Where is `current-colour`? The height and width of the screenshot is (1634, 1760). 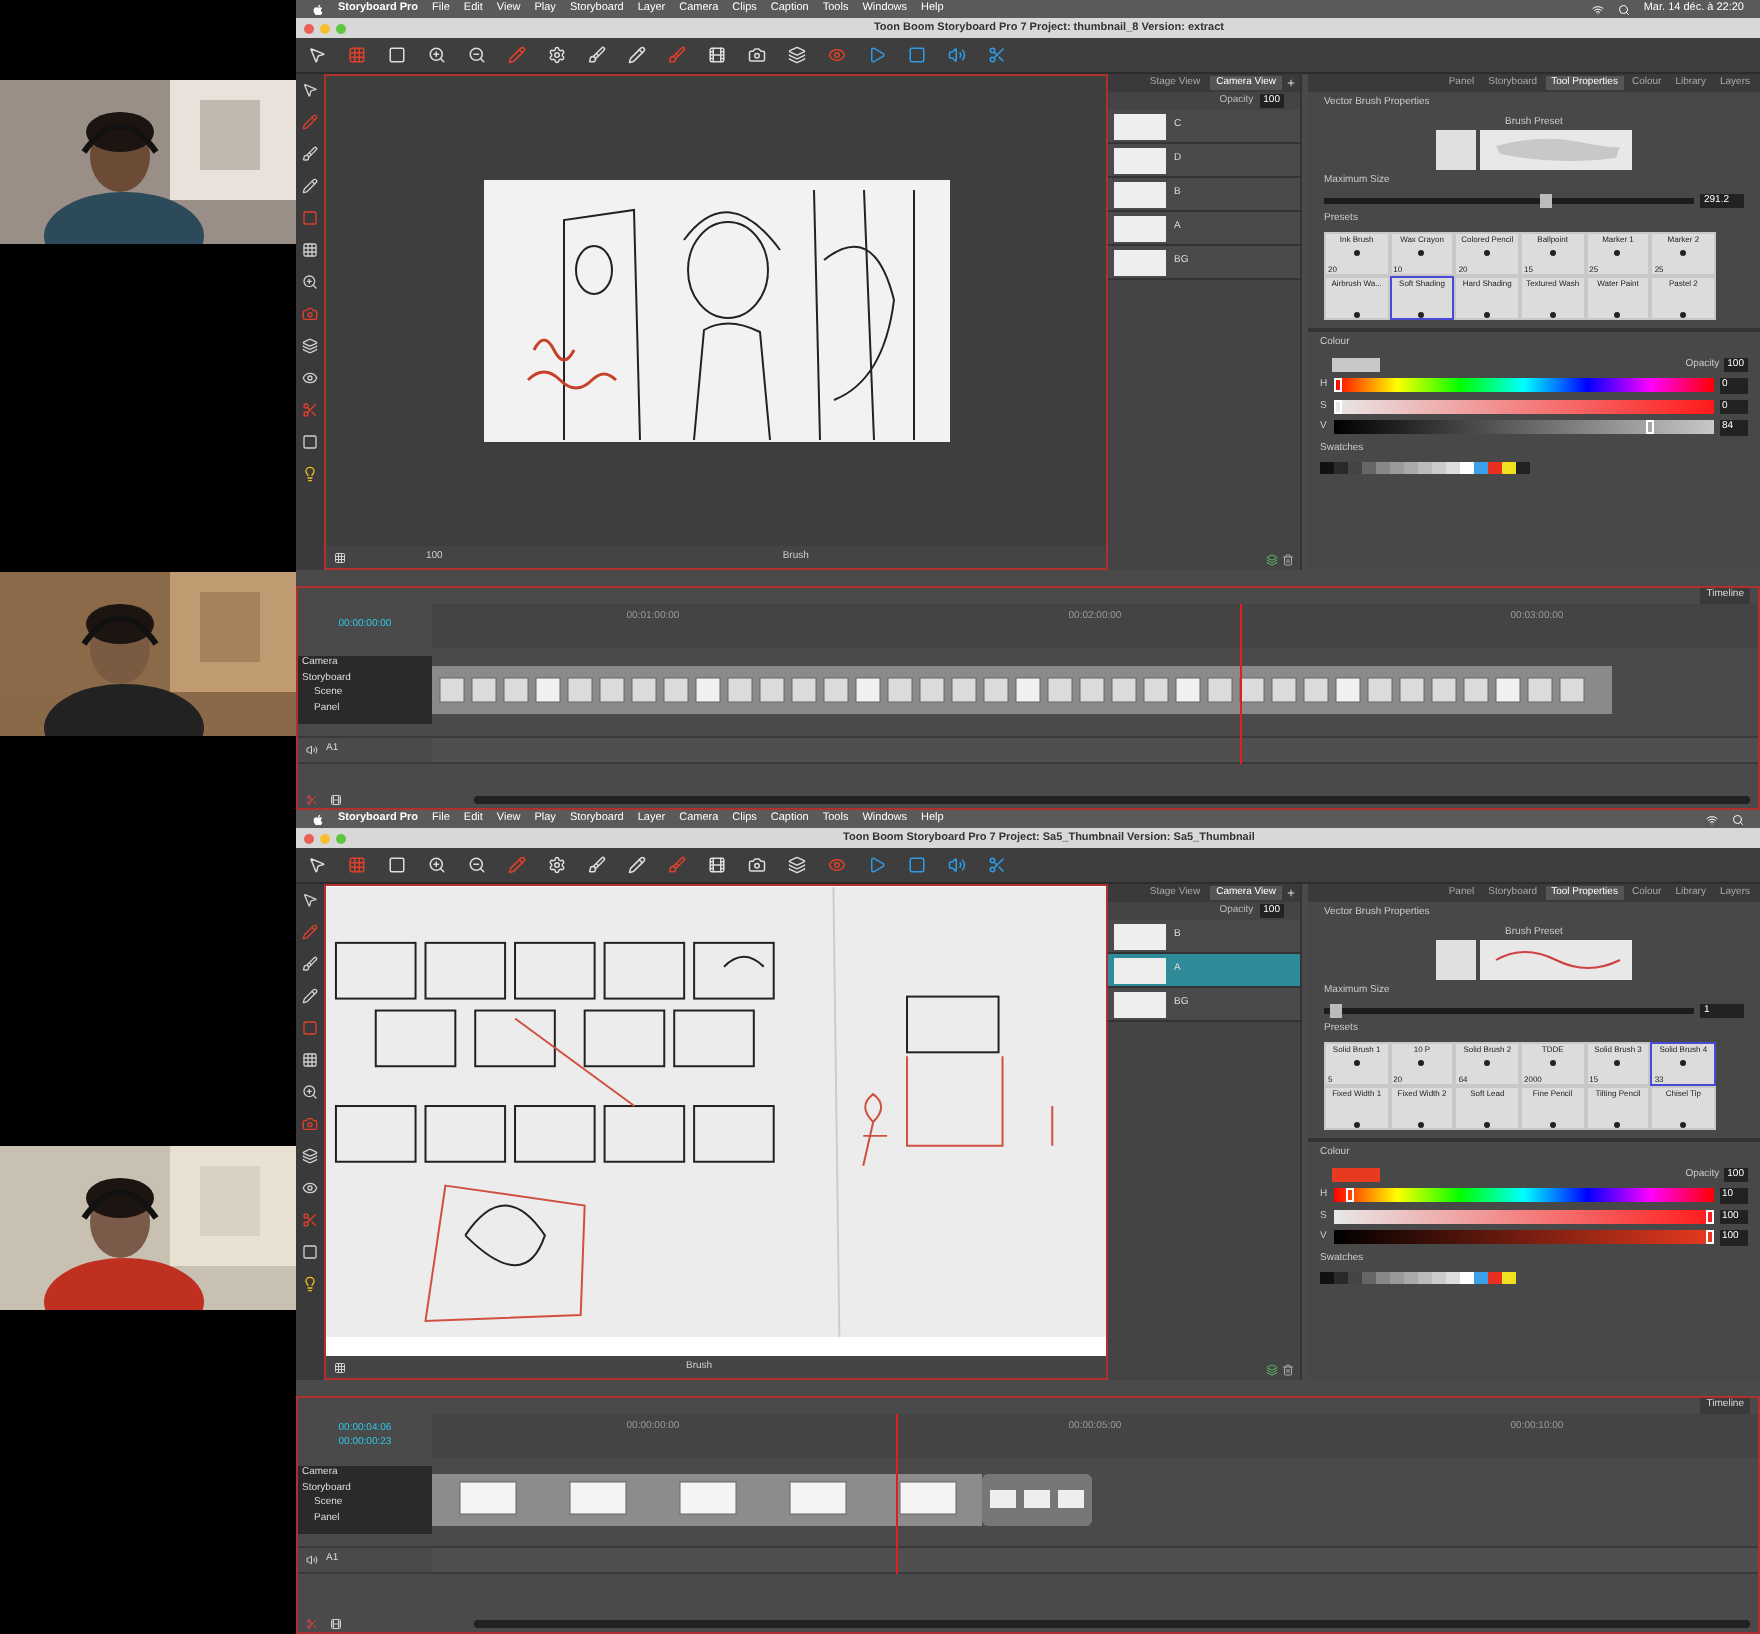 current-colour is located at coordinates (1356, 364).